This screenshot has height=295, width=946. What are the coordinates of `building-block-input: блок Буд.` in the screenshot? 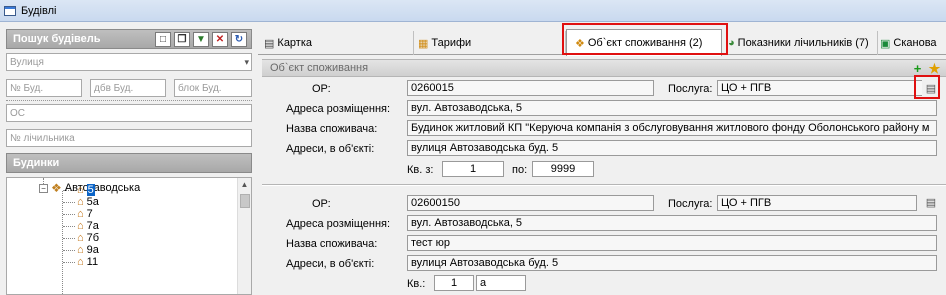 It's located at (213, 88).